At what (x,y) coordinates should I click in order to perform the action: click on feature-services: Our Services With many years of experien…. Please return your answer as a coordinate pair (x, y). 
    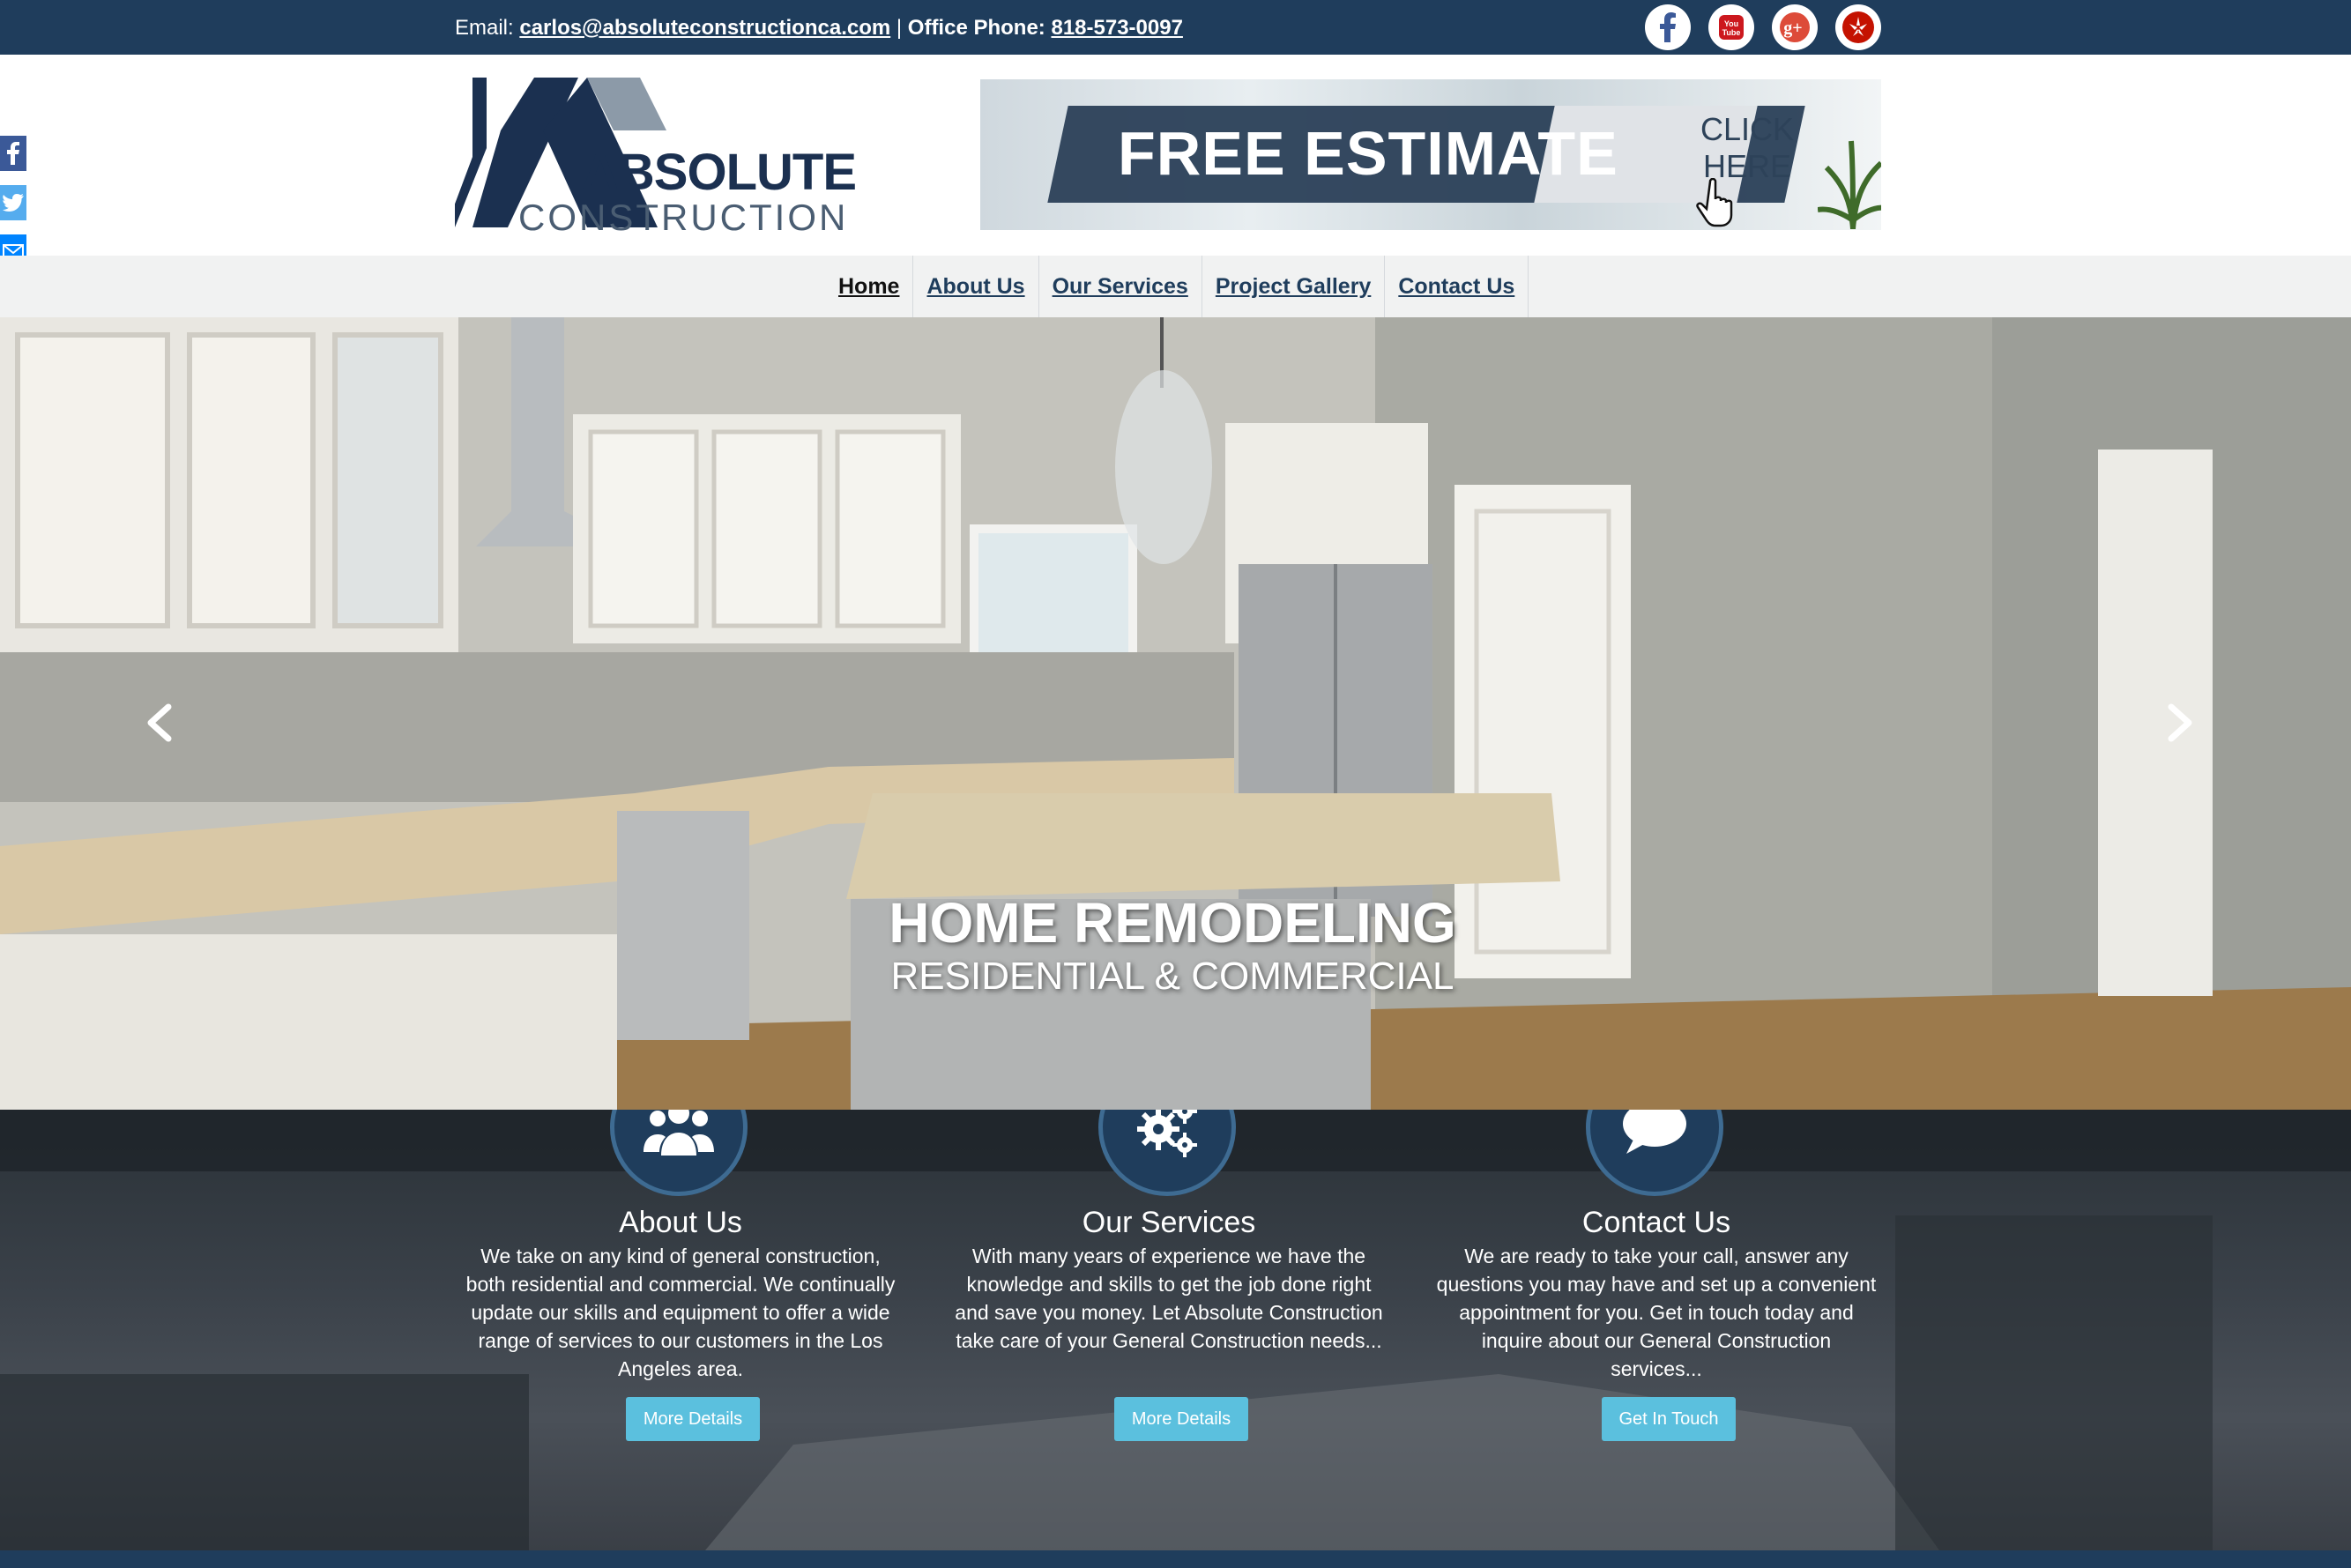
    Looking at the image, I should click on (1160, 1330).